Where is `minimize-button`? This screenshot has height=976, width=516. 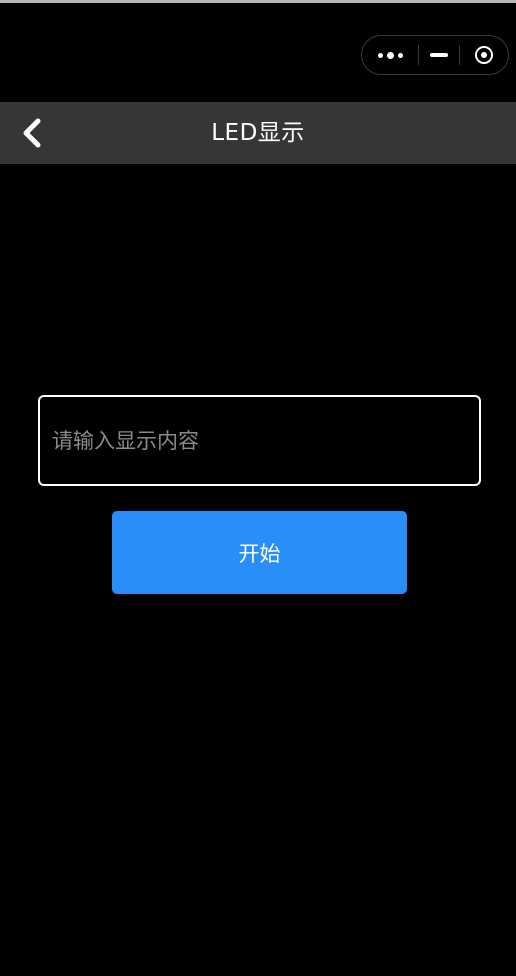
minimize-button is located at coordinates (439, 55).